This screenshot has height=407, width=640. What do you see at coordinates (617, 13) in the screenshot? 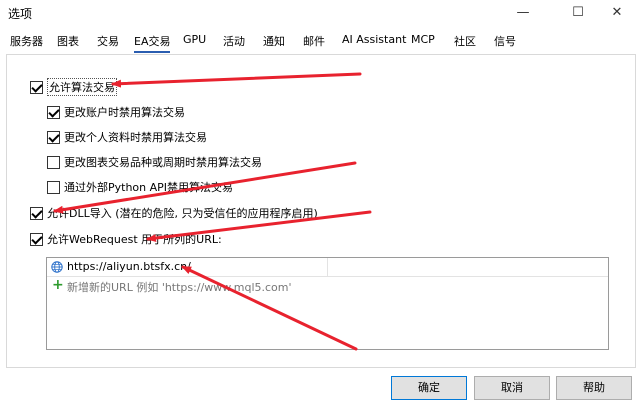
I see `close-button: ✕` at bounding box center [617, 13].